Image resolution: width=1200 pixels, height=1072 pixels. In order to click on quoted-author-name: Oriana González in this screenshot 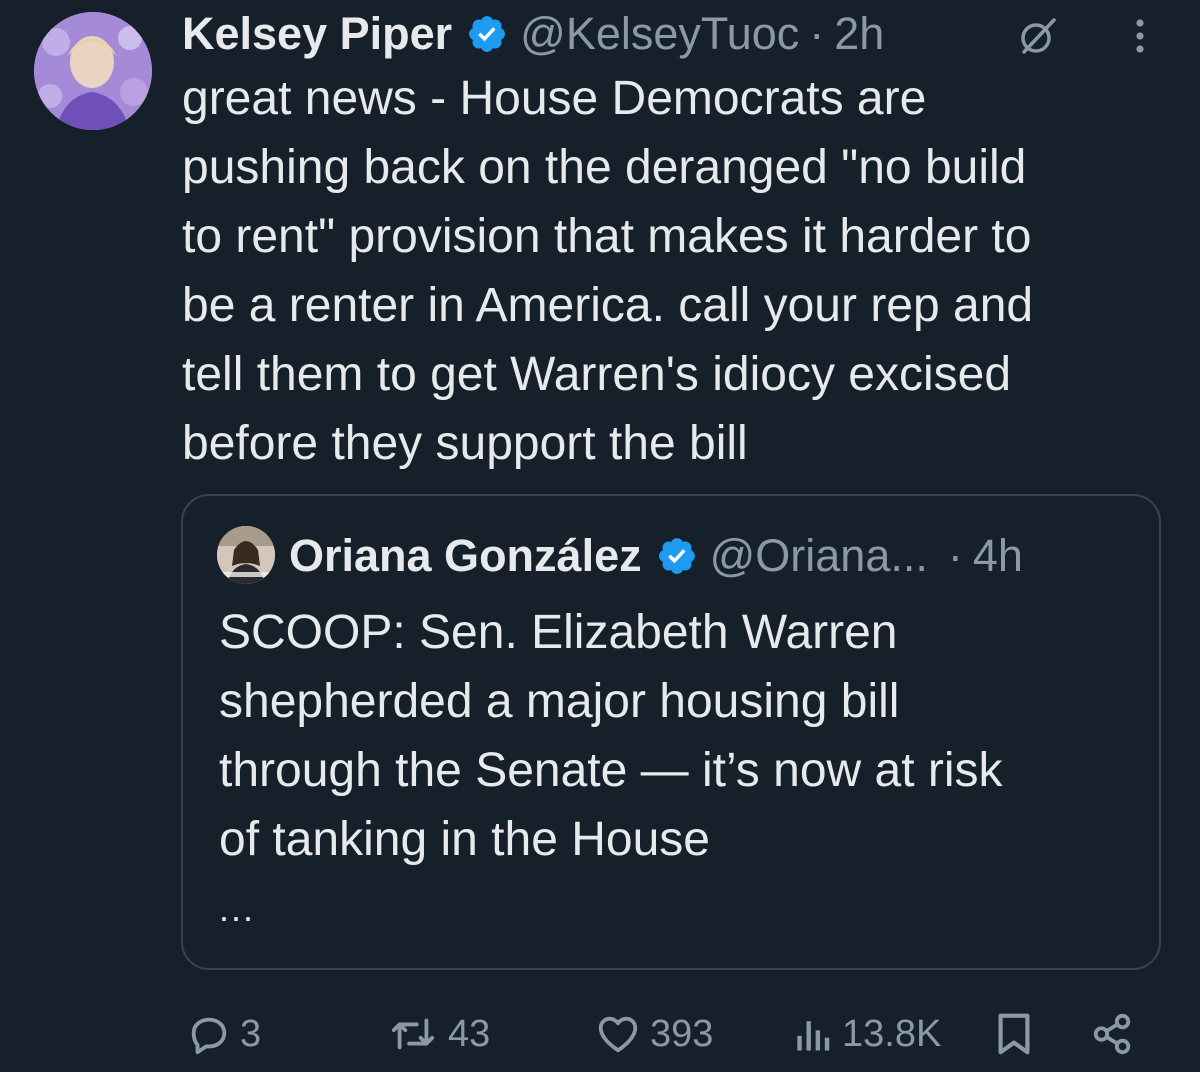, I will do `click(465, 556)`.